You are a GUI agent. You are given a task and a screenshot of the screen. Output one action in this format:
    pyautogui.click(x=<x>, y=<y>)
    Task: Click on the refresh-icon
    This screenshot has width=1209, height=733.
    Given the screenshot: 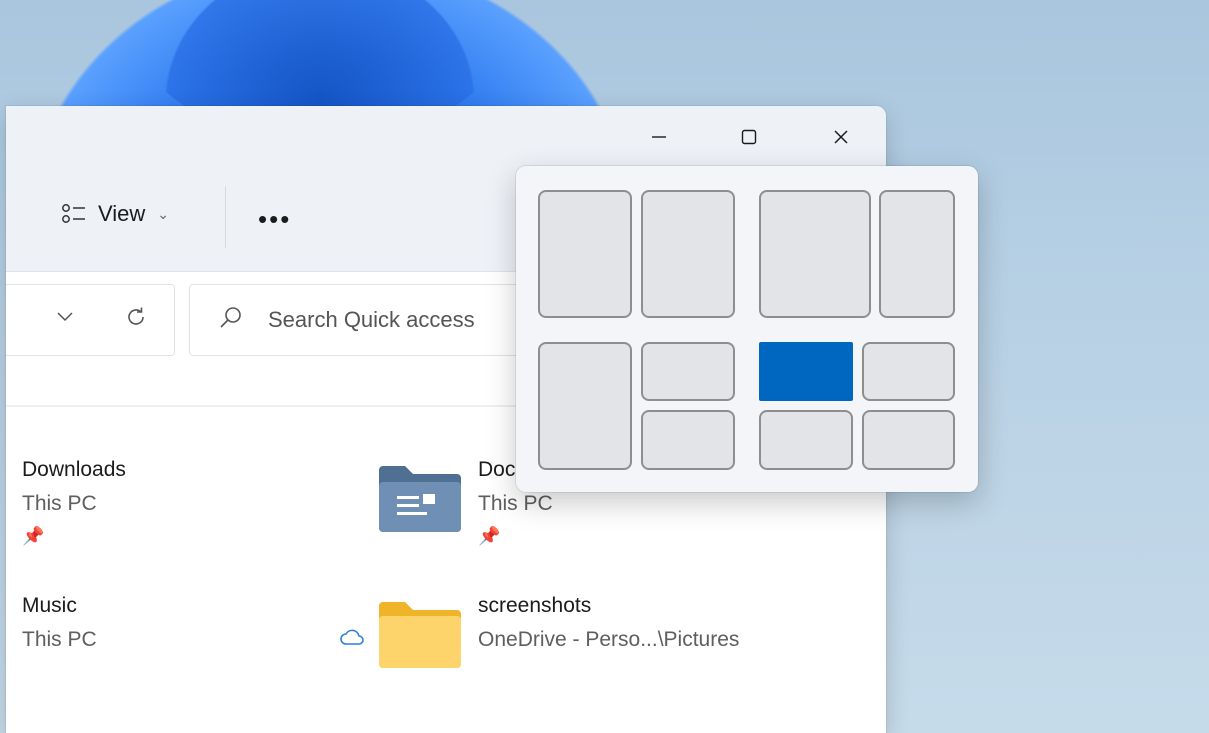 What is the action you would take?
    pyautogui.click(x=136, y=320)
    